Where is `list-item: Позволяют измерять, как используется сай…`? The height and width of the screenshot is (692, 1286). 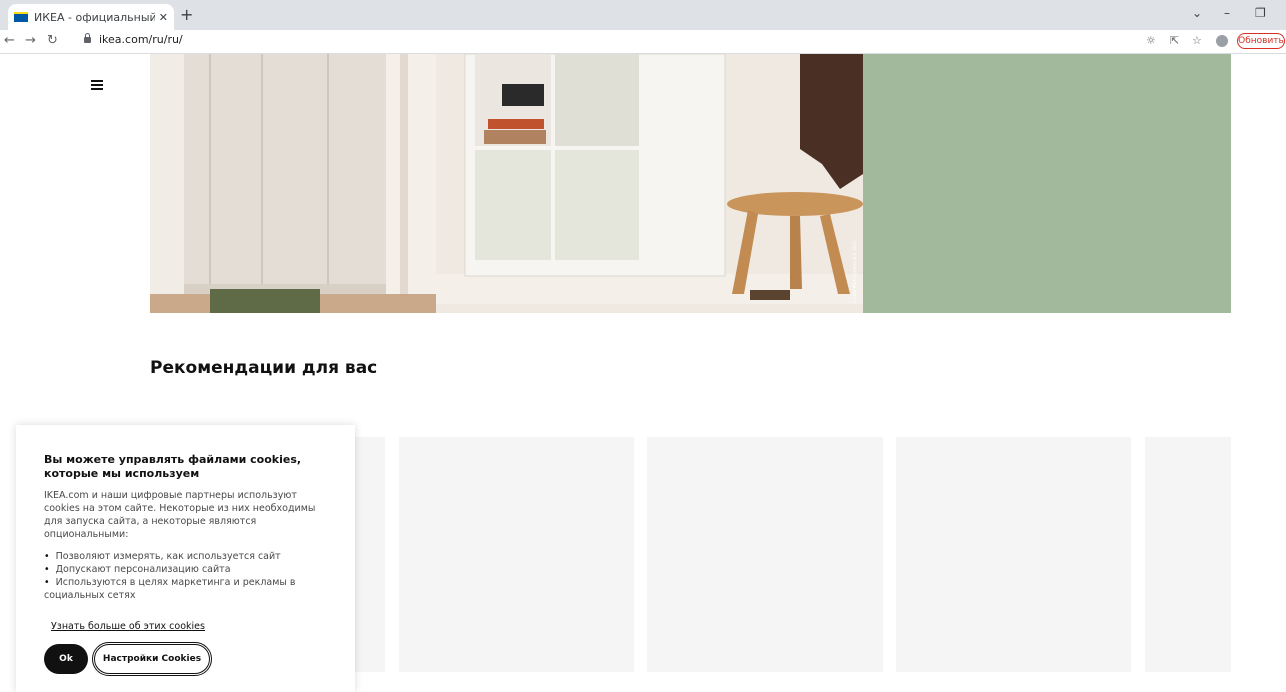
list-item: Позволяют измерять, как используется сай… is located at coordinates (185, 556).